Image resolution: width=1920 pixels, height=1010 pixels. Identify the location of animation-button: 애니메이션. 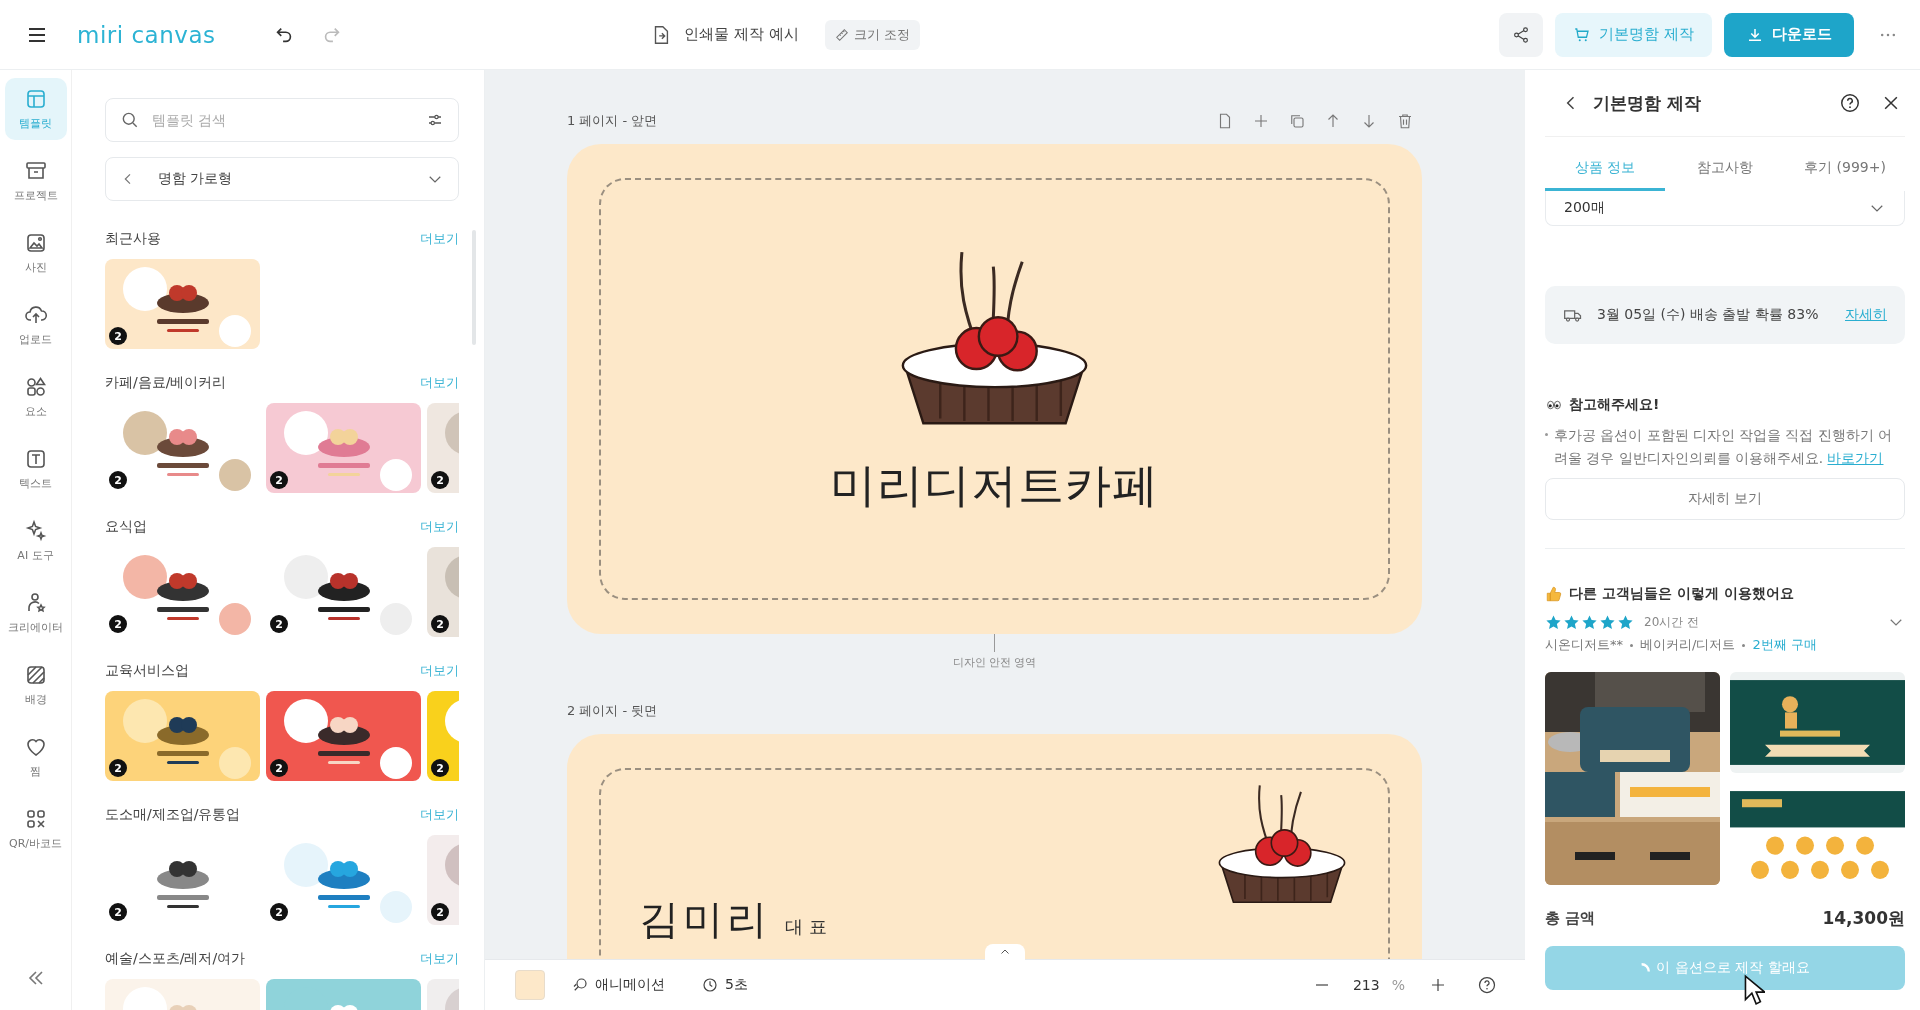
(618, 985).